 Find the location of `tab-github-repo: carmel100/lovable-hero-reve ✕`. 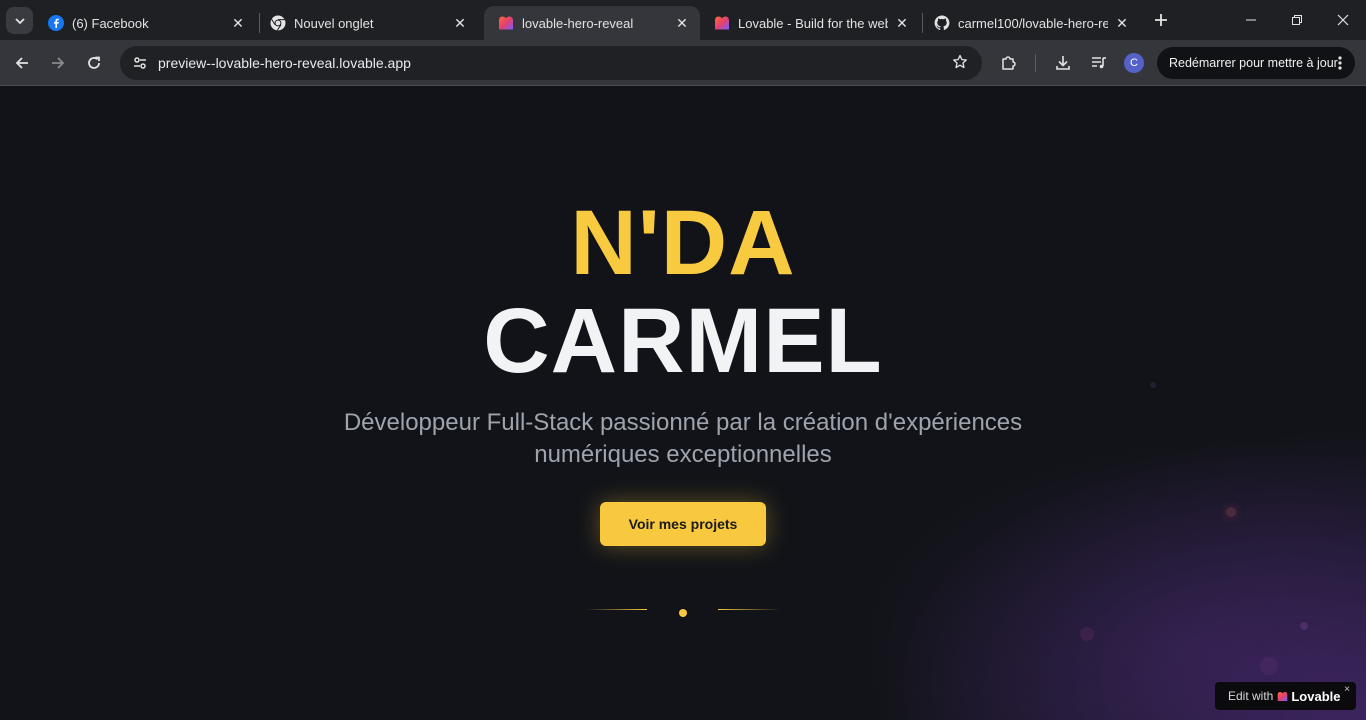

tab-github-repo: carmel100/lovable-hero-reve ✕ is located at coordinates (1030, 23).